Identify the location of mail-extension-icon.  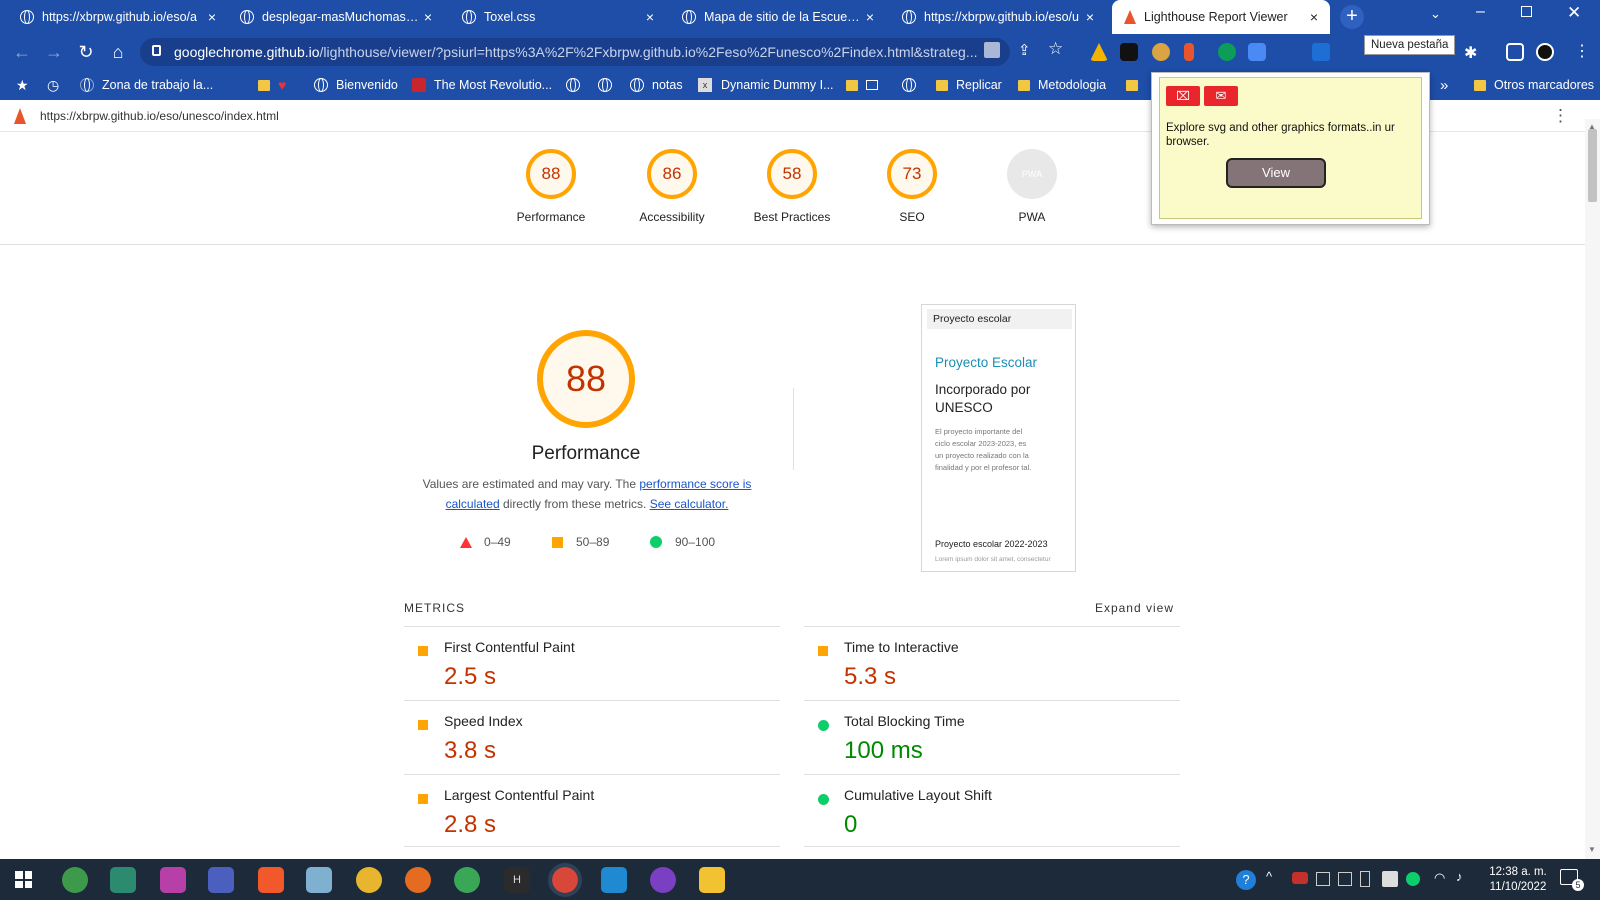
(1129, 52).